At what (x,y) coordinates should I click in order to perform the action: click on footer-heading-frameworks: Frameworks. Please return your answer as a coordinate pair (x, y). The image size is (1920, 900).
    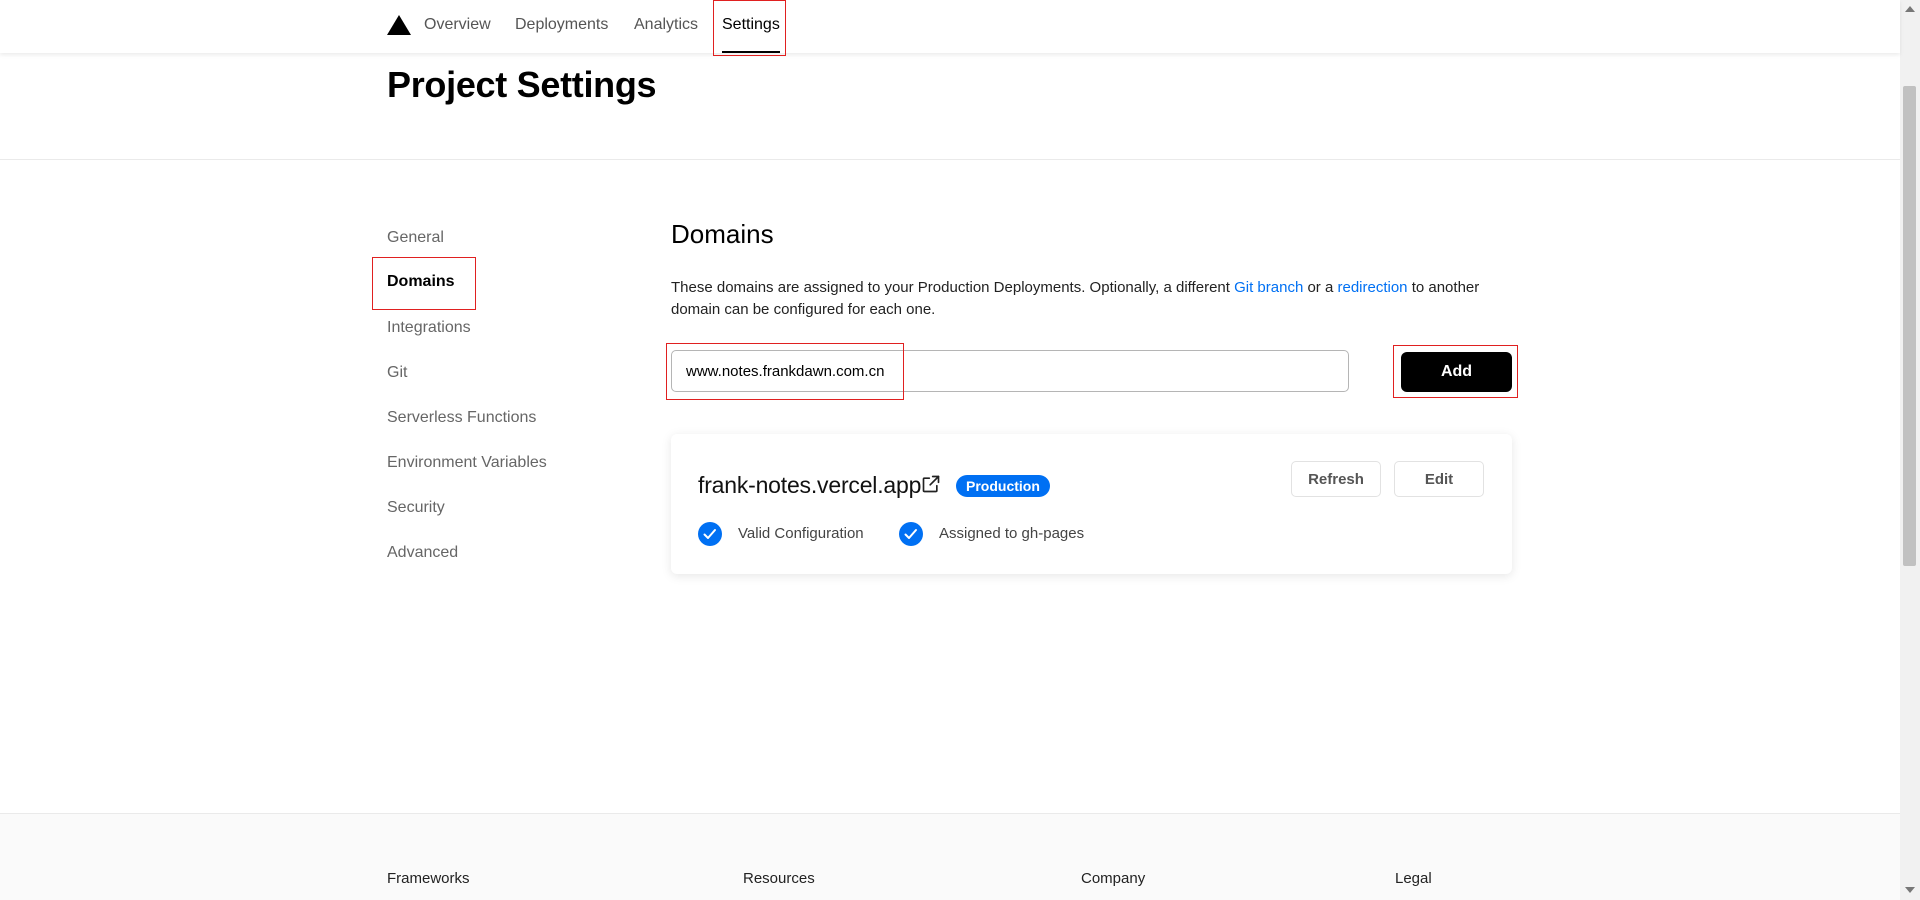
    Looking at the image, I should click on (428, 878).